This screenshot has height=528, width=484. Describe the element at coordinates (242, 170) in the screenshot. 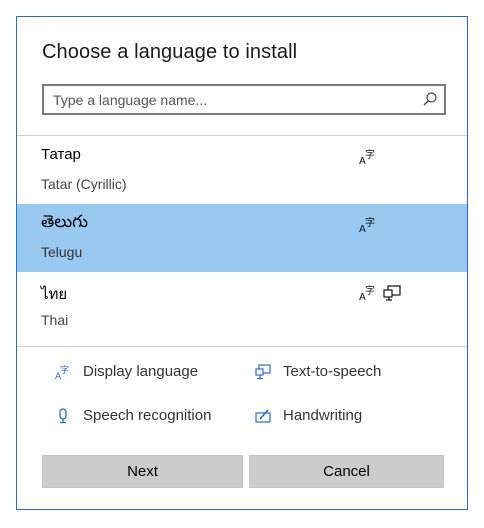

I see `language-item-tatar: Татар Tatar (Cyrillic) A 字` at that location.